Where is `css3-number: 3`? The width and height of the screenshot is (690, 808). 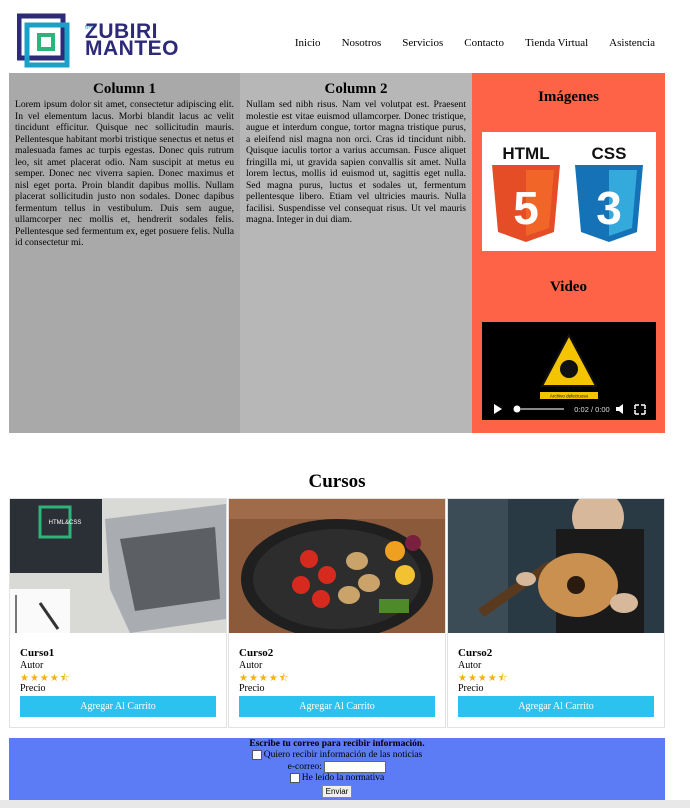 css3-number: 3 is located at coordinates (609, 208).